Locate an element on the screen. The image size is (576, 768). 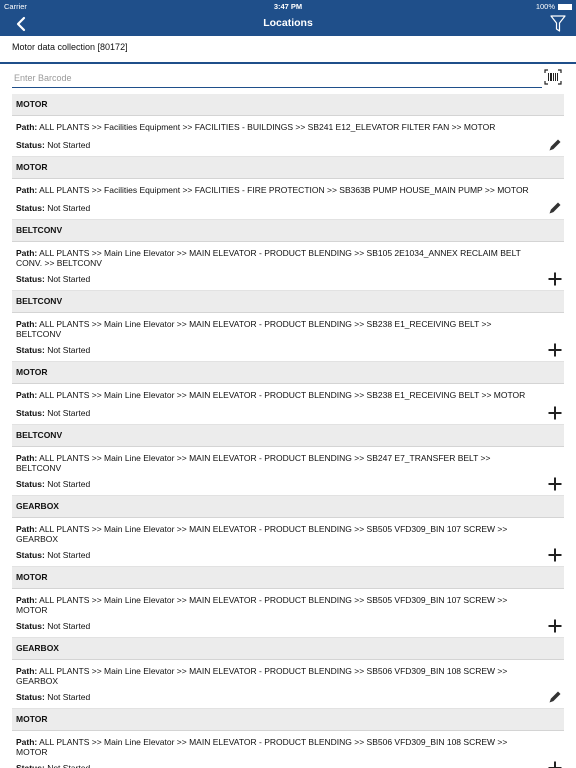
nav-bar: Locations is located at coordinates (288, 24).